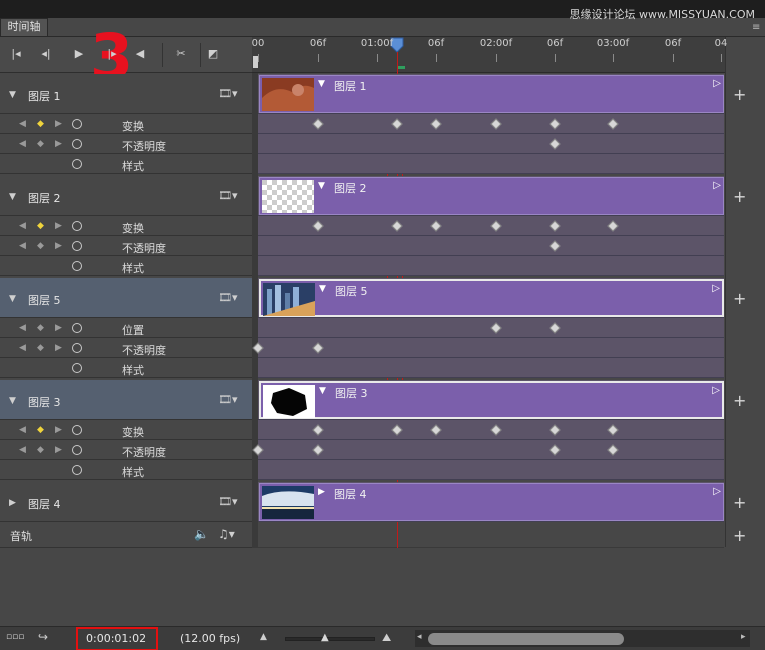 The image size is (765, 650). Describe the element at coordinates (743, 637) in the screenshot. I see `scroll-right-arrow-icon: ▸` at that location.